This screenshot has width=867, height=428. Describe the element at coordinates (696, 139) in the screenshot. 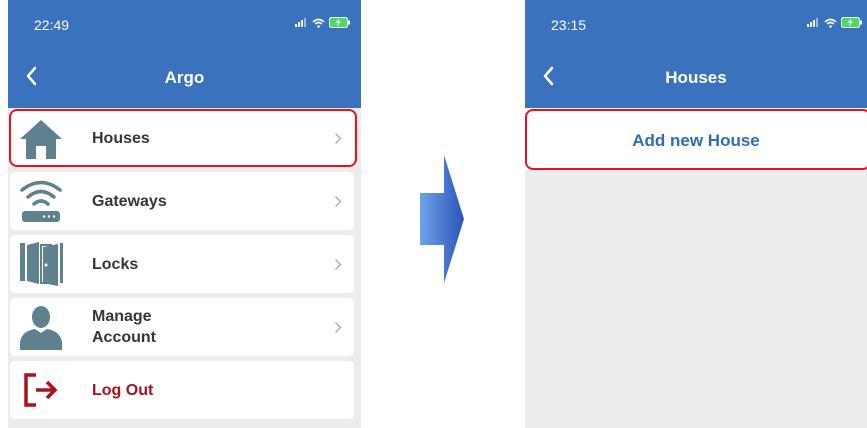

I see `highlight-add-new-house` at that location.